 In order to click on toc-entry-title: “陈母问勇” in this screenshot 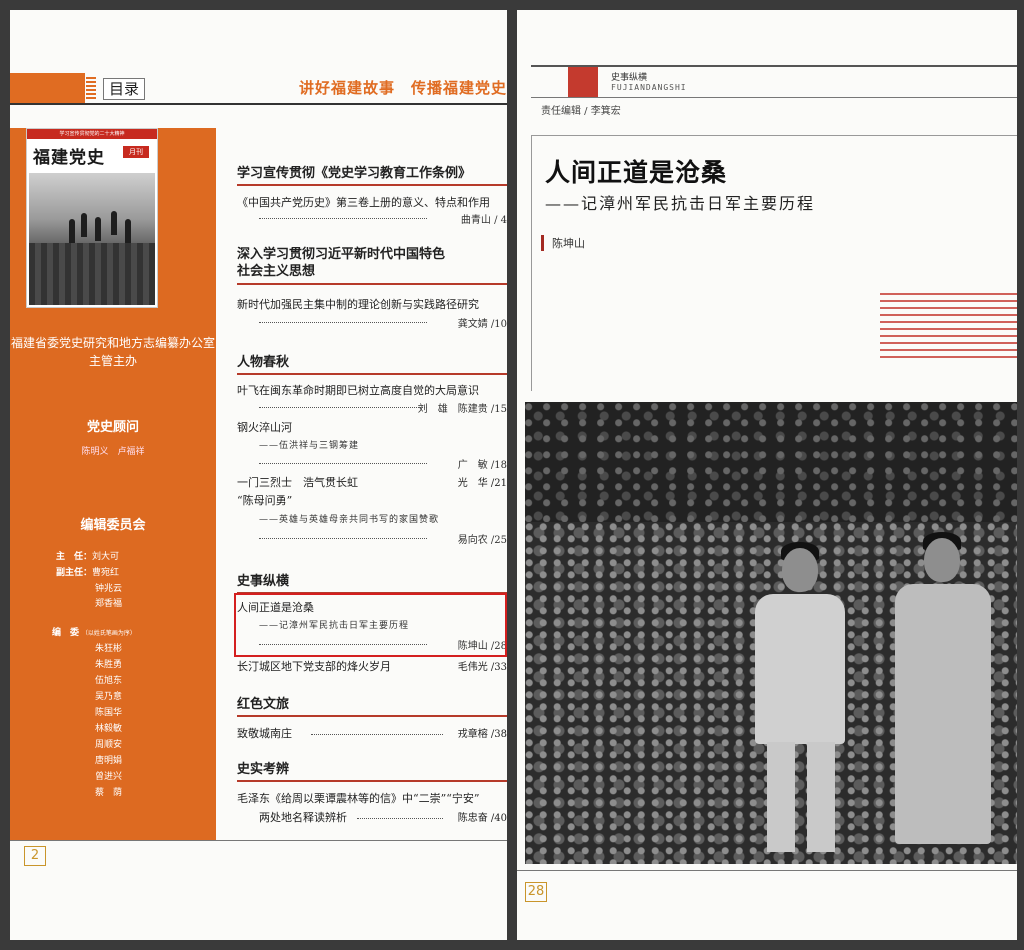, I will do `click(264, 500)`.